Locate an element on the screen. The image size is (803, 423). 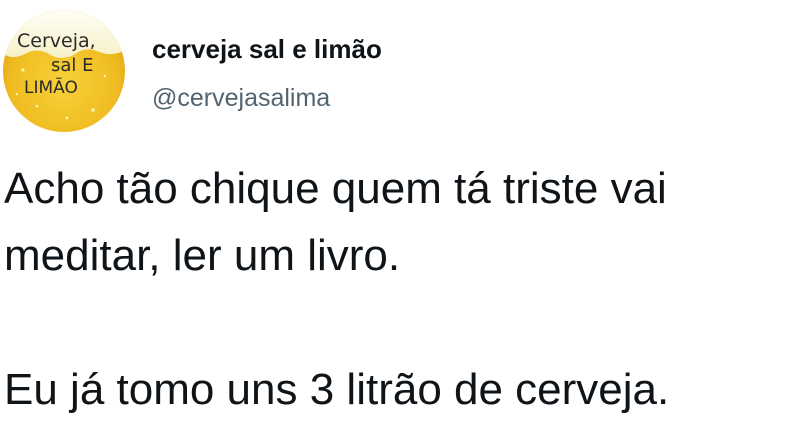
user-handle: @cervejasalima is located at coordinates (241, 98).